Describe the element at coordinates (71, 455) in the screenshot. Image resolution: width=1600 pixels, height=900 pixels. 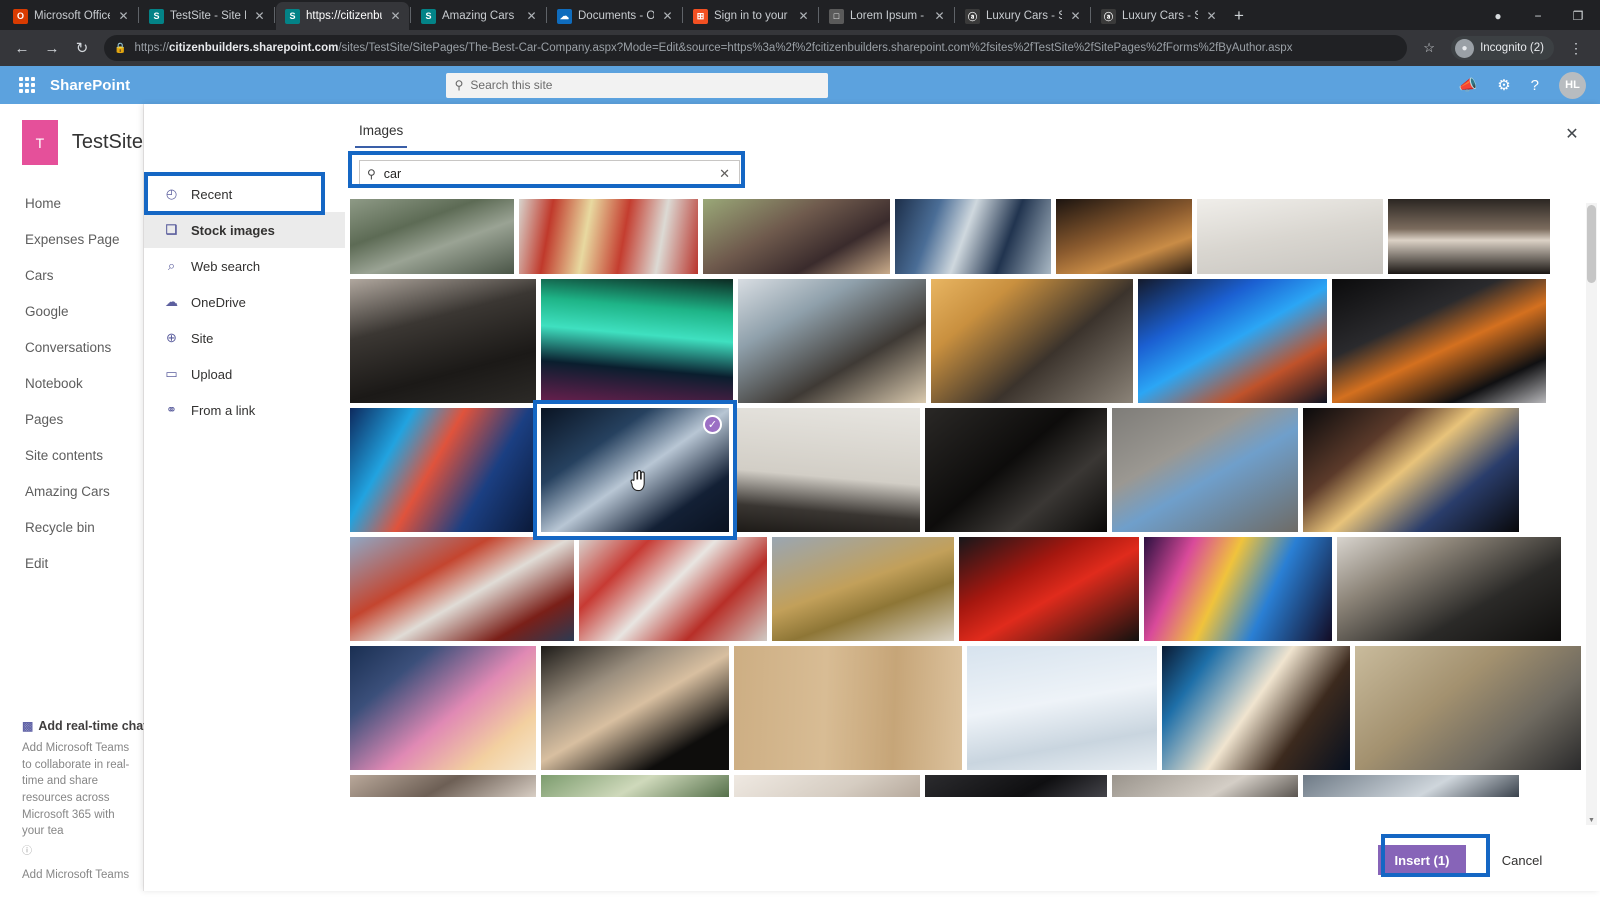
I see `sidebar-item-site-contents: Site contents` at that location.